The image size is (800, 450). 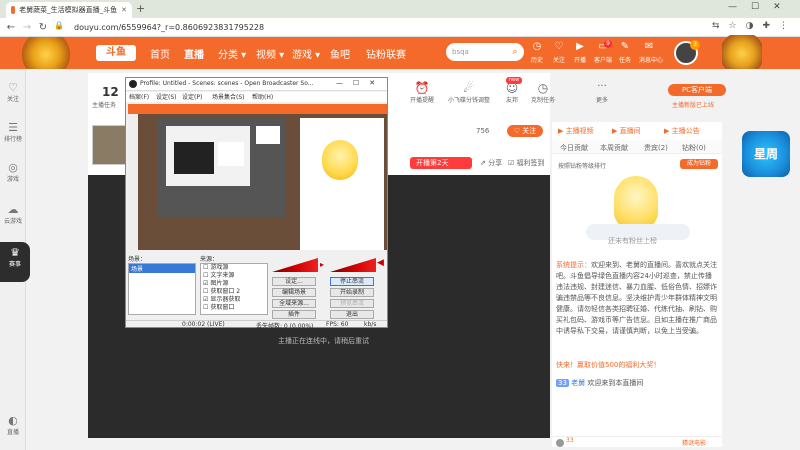 I want to click on source-item: ☐ 文字来源, so click(x=235, y=276).